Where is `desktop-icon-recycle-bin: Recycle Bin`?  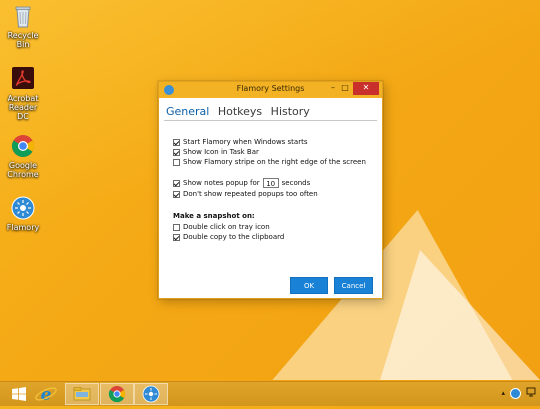
desktop-icon-recycle-bin: Recycle Bin is located at coordinates (23, 26).